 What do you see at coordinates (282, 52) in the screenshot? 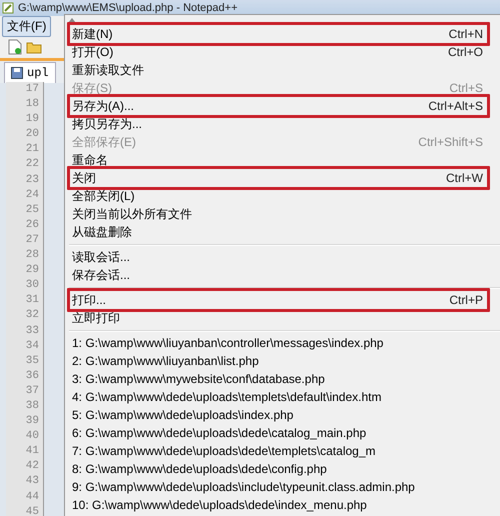
I see `menu-item: 打开(O) Ctrl+O` at bounding box center [282, 52].